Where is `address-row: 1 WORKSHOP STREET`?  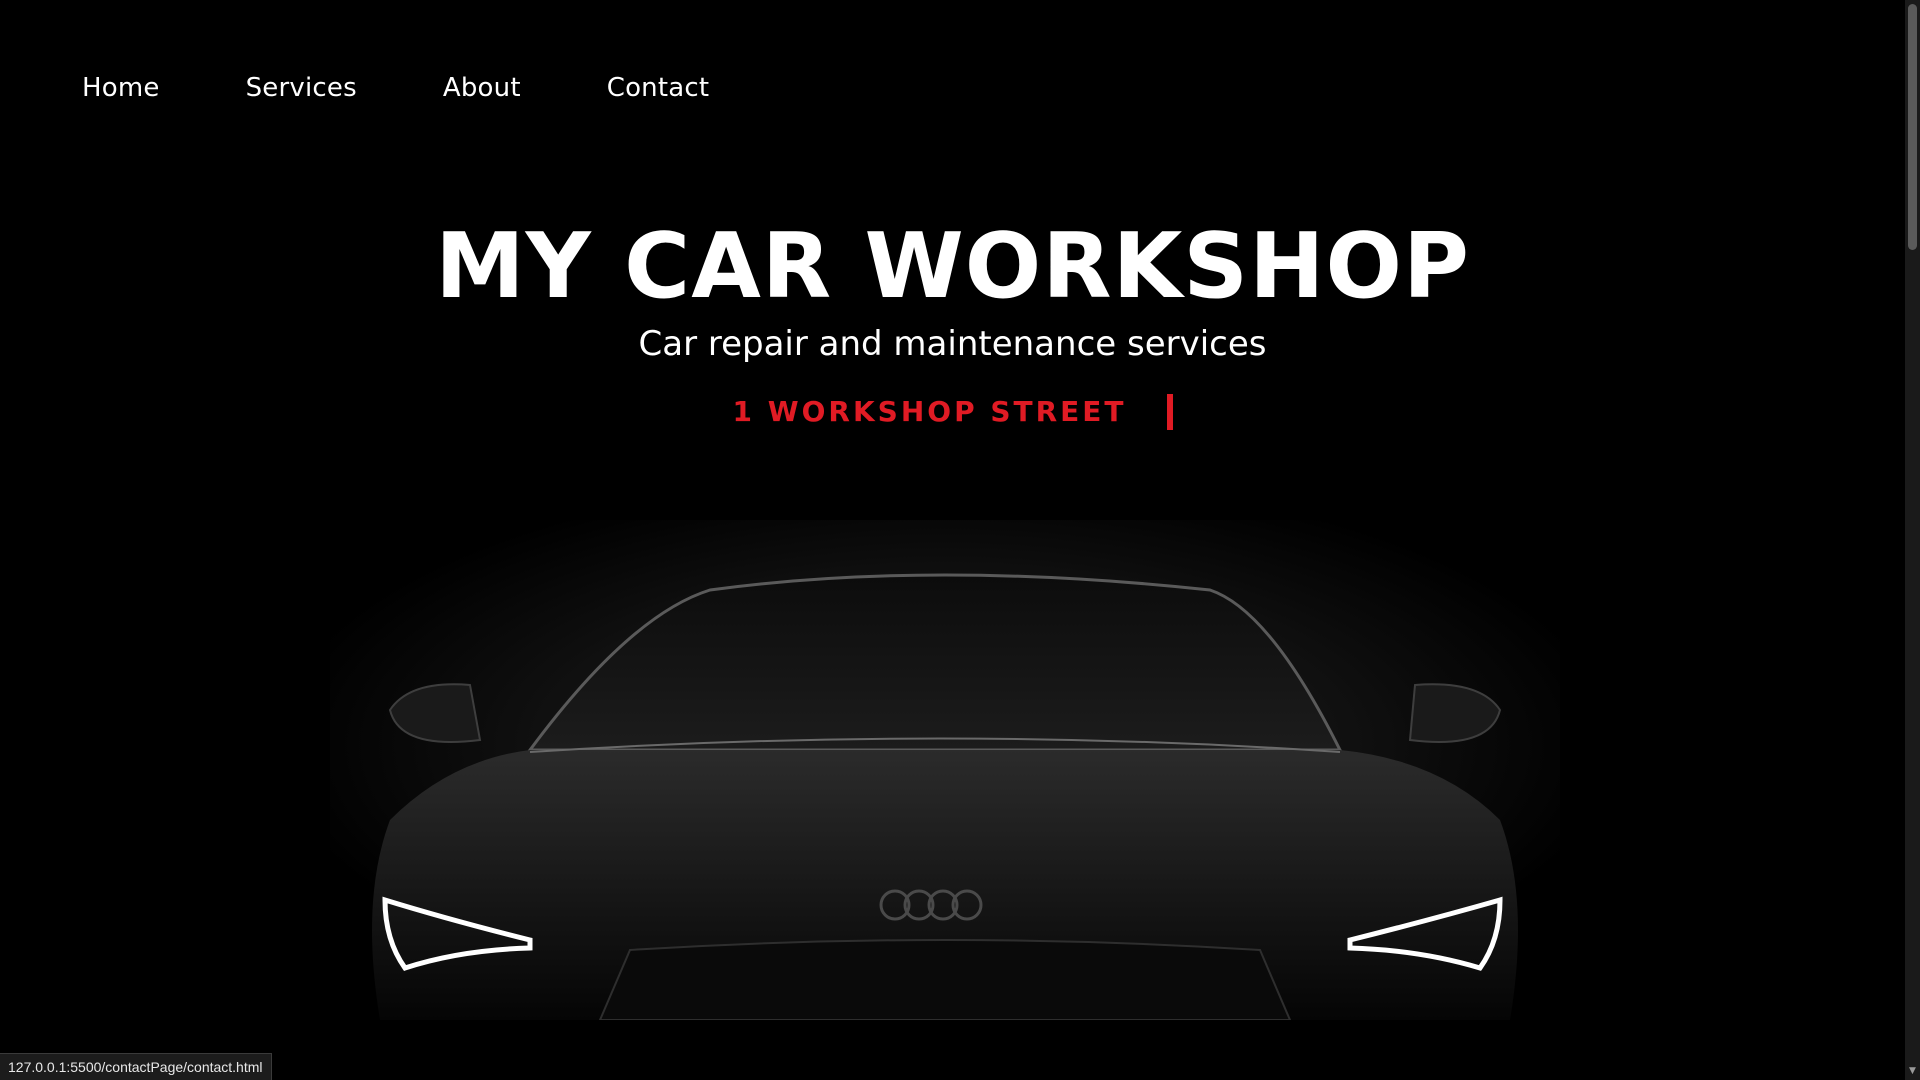
address-row: 1 WORKSHOP STREET is located at coordinates (952, 412).